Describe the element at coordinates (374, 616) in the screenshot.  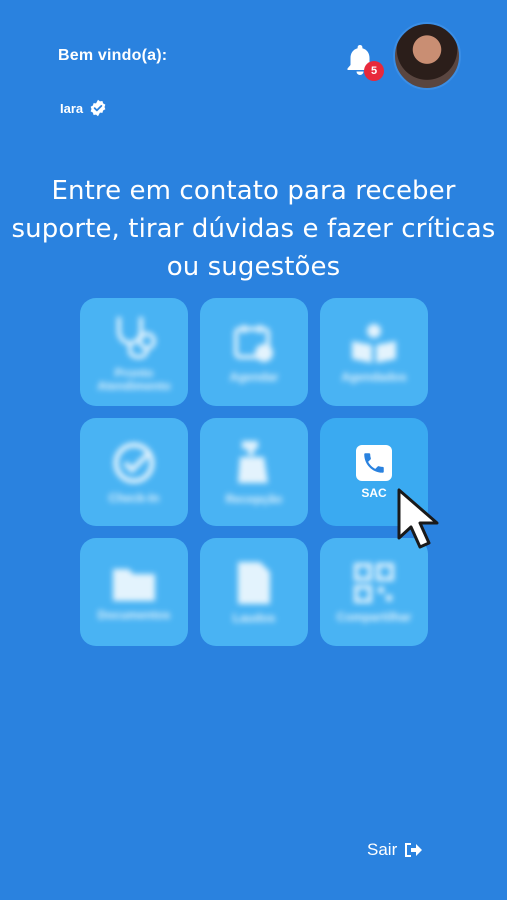
I see `menu-tile-label: Compartilhar` at that location.